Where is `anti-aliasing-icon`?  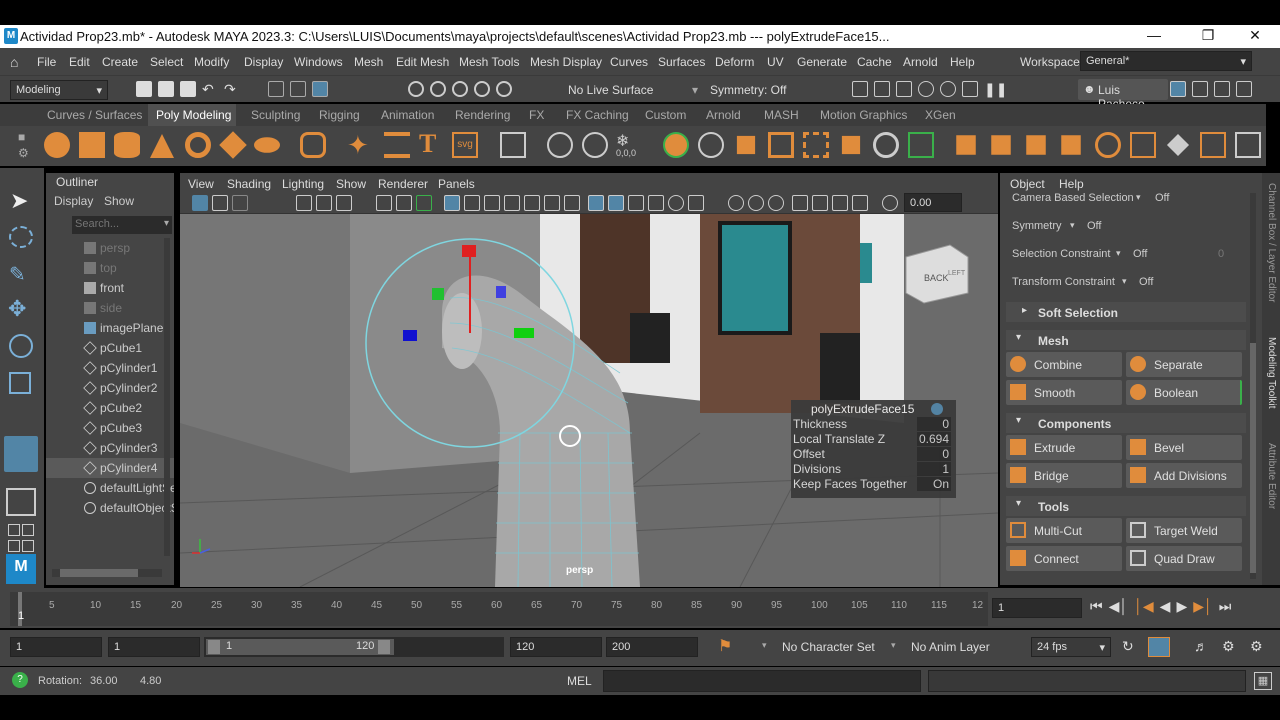
anti-aliasing-icon is located at coordinates (756, 203).